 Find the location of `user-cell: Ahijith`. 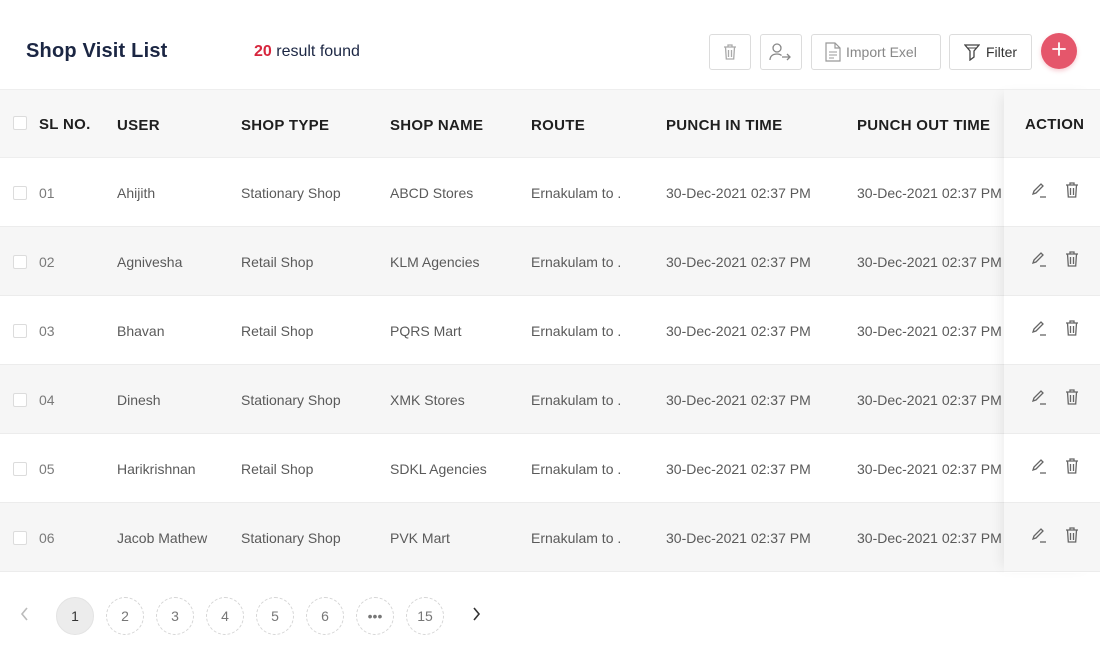

user-cell: Ahijith is located at coordinates (136, 193).